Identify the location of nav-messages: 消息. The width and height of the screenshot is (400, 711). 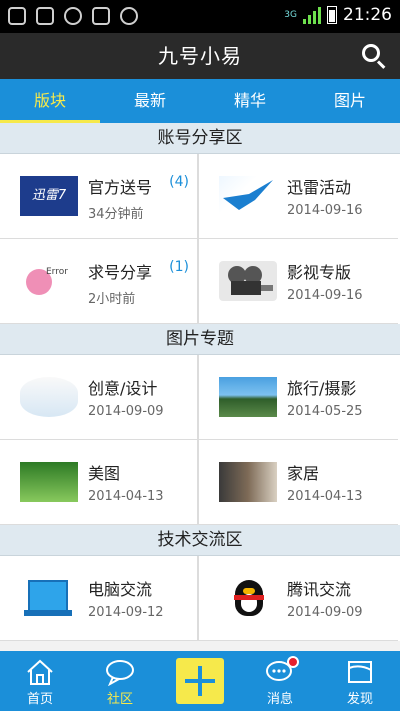
(280, 681).